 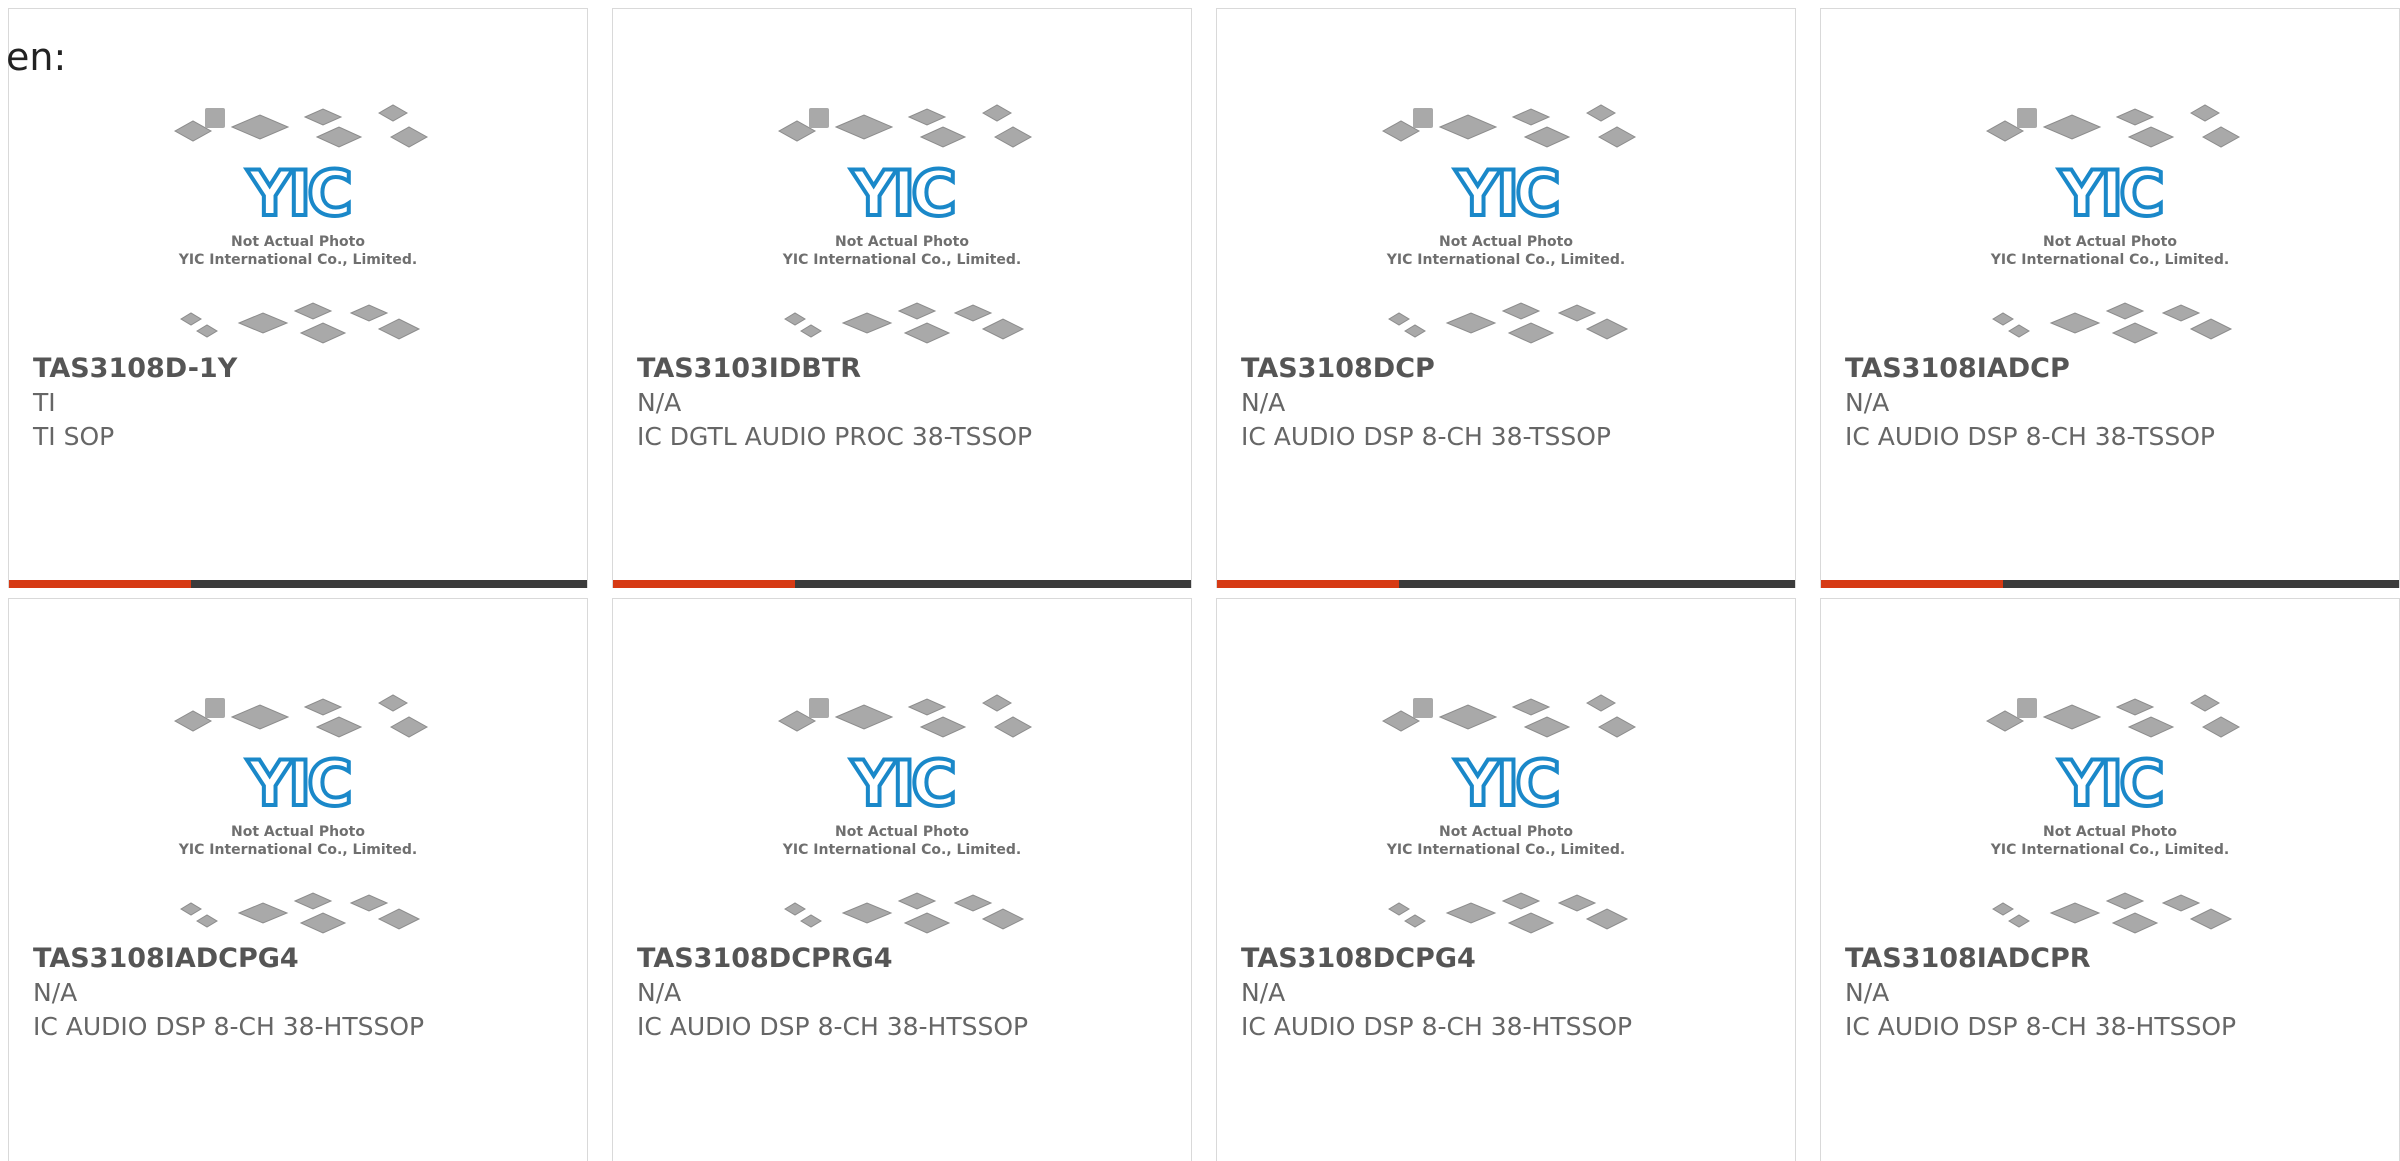 What do you see at coordinates (1510, 369) in the screenshot?
I see `part-number: TAS3108DCP` at bounding box center [1510, 369].